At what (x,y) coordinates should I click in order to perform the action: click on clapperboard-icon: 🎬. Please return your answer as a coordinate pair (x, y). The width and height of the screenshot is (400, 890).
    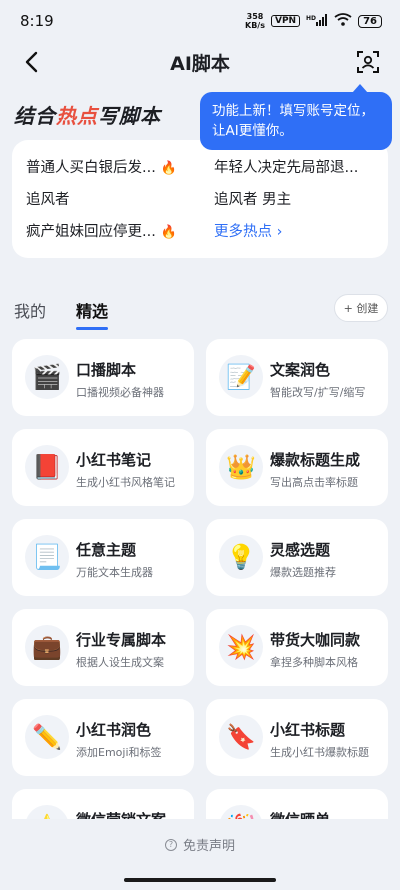
    Looking at the image, I should click on (47, 377).